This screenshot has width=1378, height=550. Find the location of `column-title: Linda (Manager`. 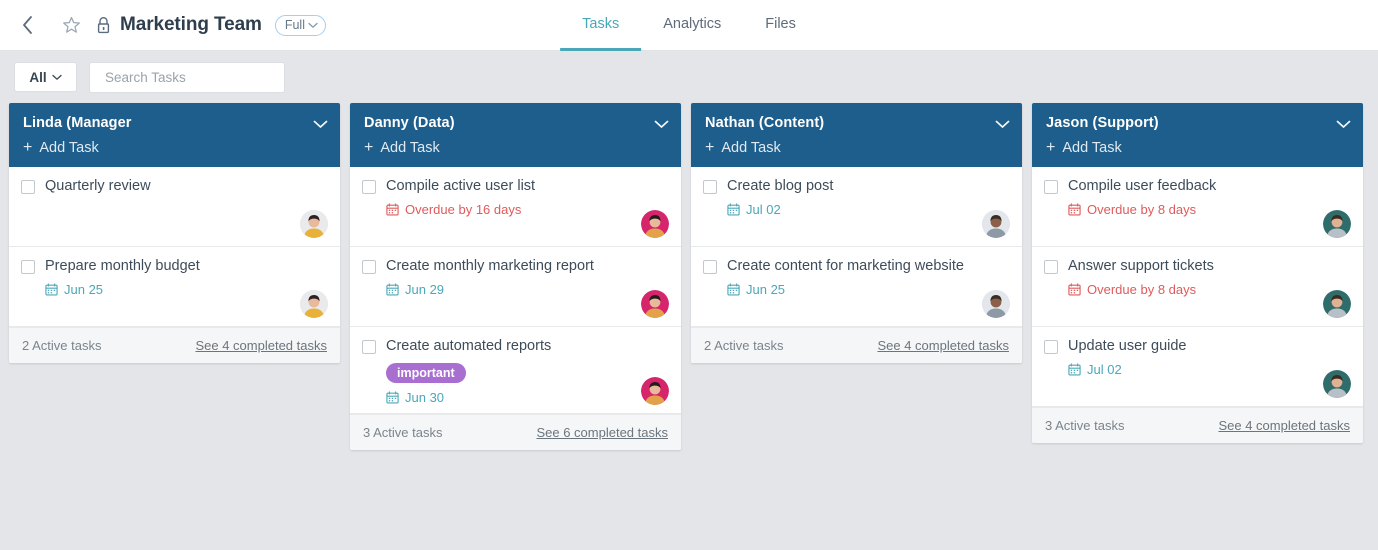

column-title: Linda (Manager is located at coordinates (77, 123).